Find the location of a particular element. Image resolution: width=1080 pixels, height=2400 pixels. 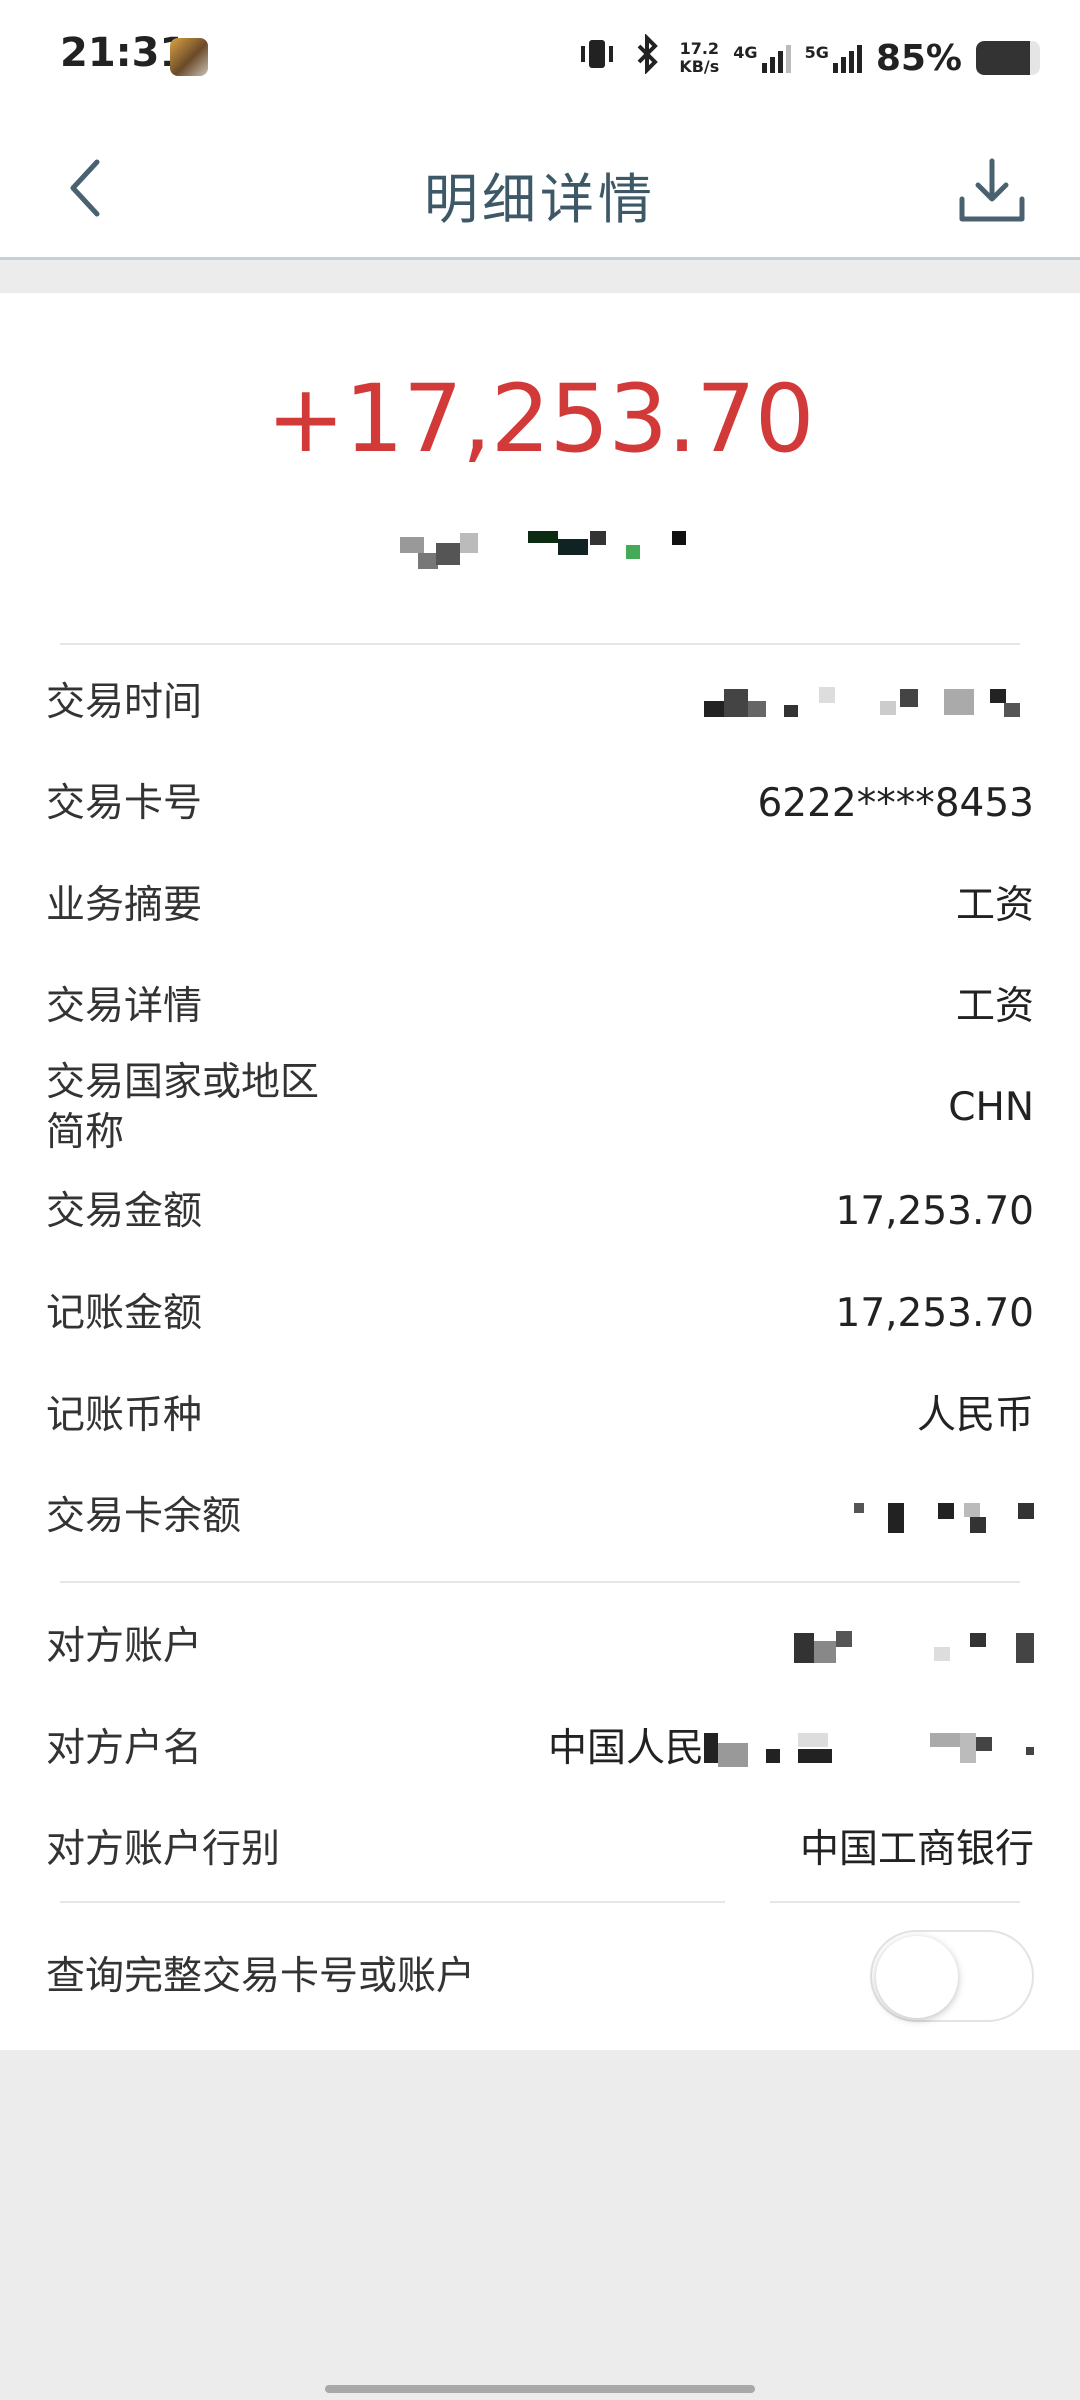

detail-row-currency: 记账币种 人民币 is located at coordinates (540, 1416).